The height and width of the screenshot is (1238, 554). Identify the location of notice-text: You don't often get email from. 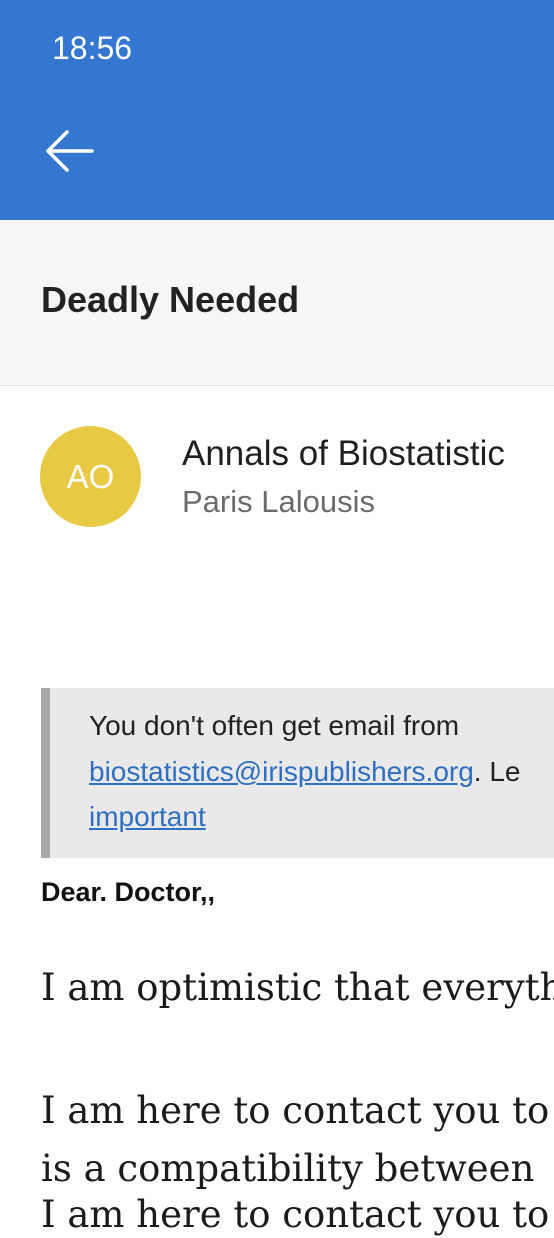
(274, 725).